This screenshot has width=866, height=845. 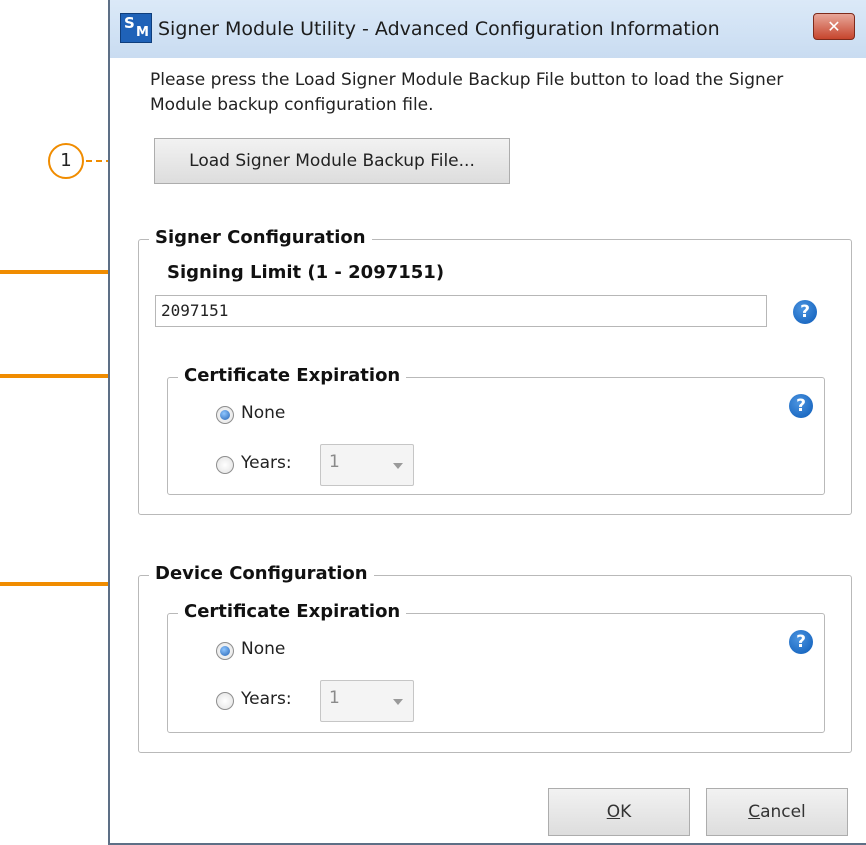 What do you see at coordinates (306, 272) in the screenshot?
I see `signing-limit-label: Signing Limit (1 - 2097151)` at bounding box center [306, 272].